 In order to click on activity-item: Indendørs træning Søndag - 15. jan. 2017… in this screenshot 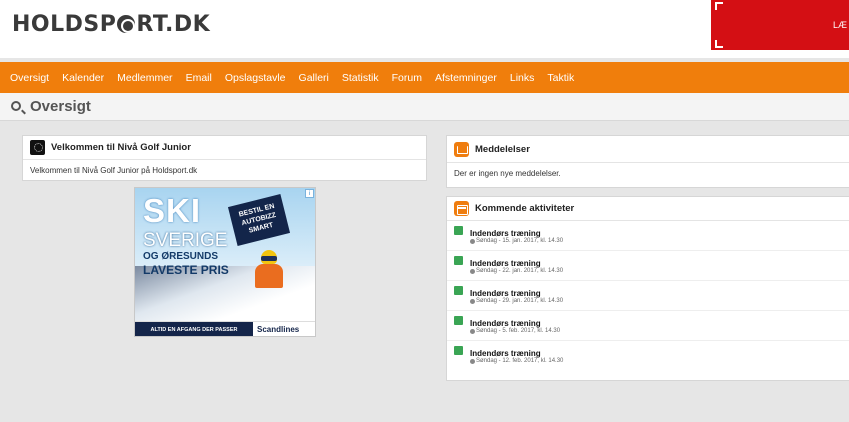, I will do `click(648, 236)`.